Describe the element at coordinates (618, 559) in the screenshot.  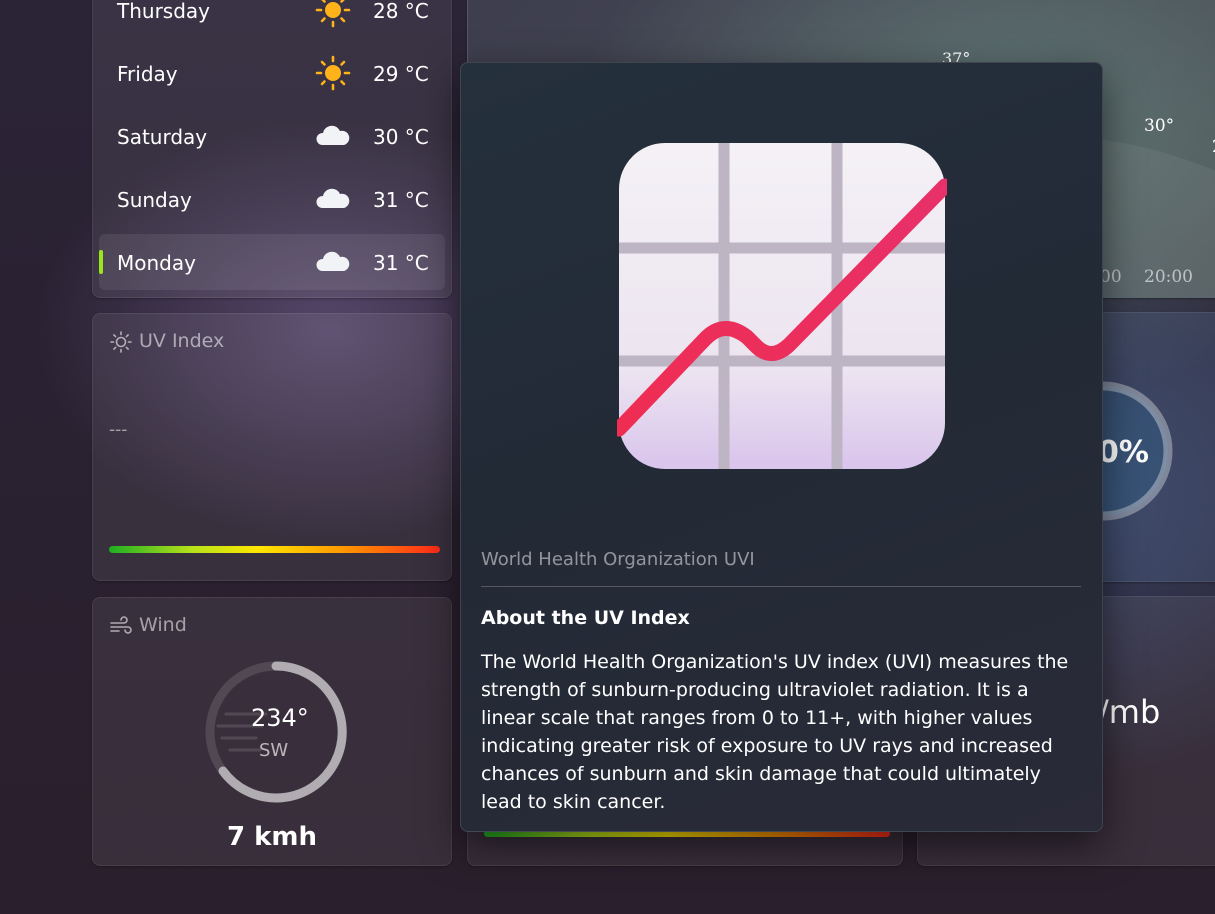
I see `flyout-caption: World Health Organization UVI` at that location.